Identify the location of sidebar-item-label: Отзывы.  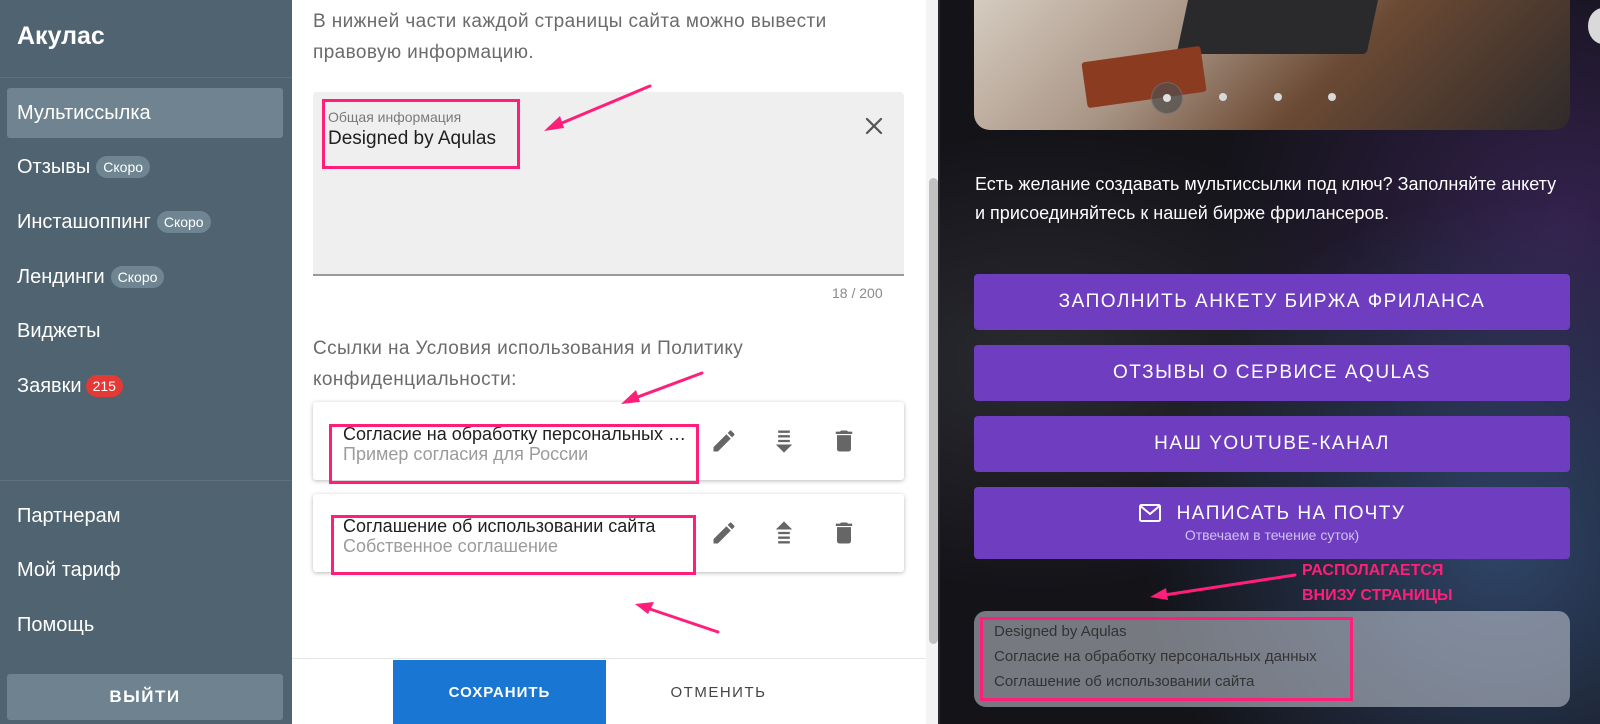
(54, 166).